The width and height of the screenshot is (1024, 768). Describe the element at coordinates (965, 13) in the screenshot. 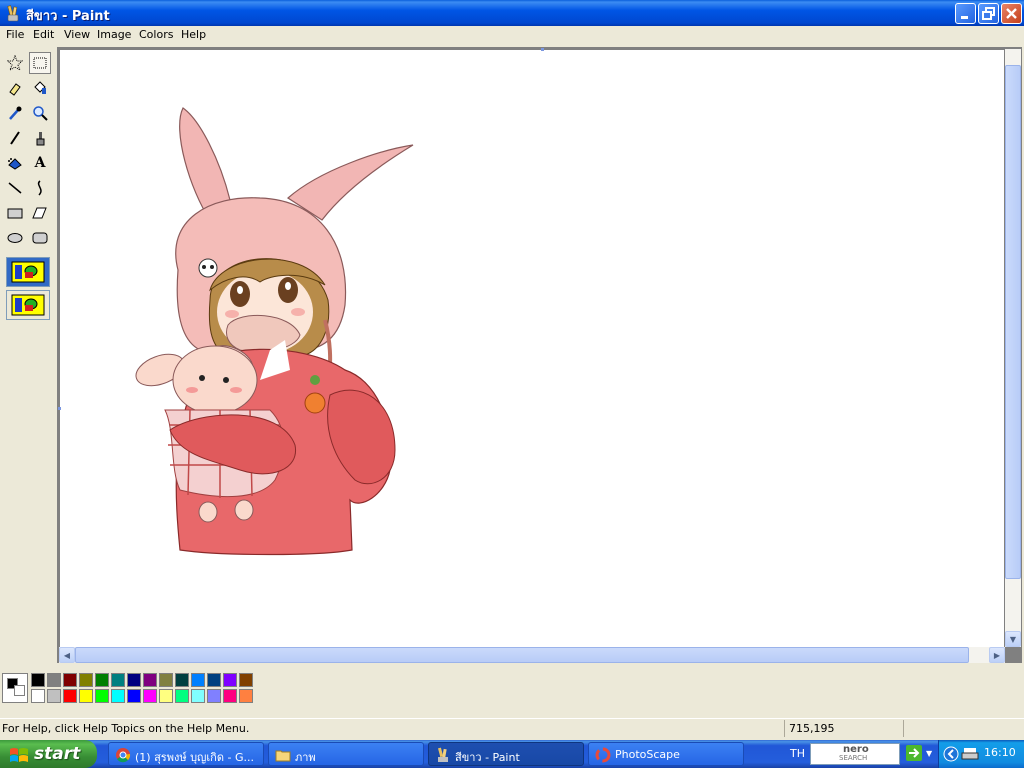

I see `minimize-button` at that location.